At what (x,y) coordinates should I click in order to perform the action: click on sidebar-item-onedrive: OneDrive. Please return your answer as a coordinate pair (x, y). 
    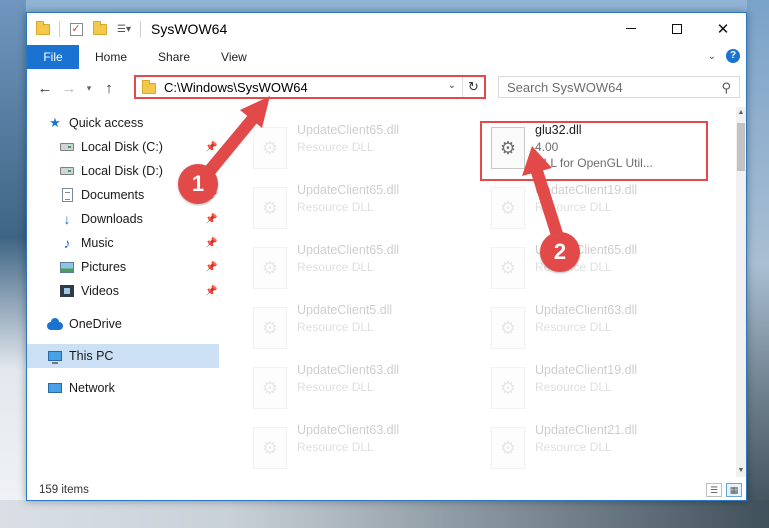
    Looking at the image, I should click on (84, 324).